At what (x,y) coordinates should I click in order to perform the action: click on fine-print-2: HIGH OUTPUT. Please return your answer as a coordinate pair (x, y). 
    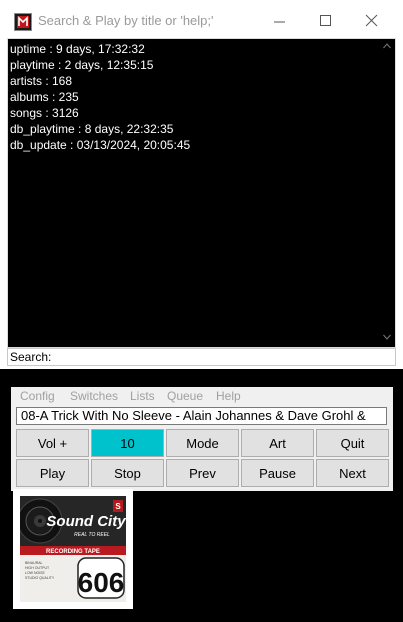
    Looking at the image, I should click on (37, 568).